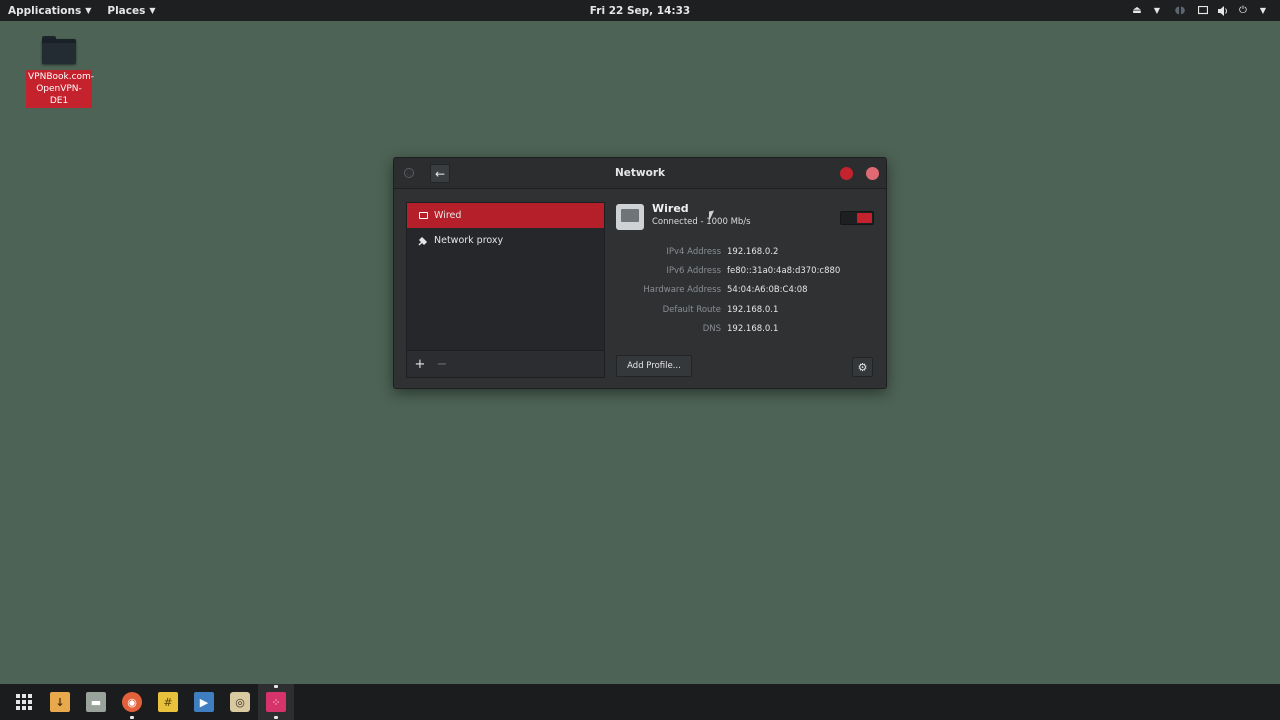 The width and height of the screenshot is (1280, 720). What do you see at coordinates (505, 363) in the screenshot?
I see `sidebar-toolbar: + −` at bounding box center [505, 363].